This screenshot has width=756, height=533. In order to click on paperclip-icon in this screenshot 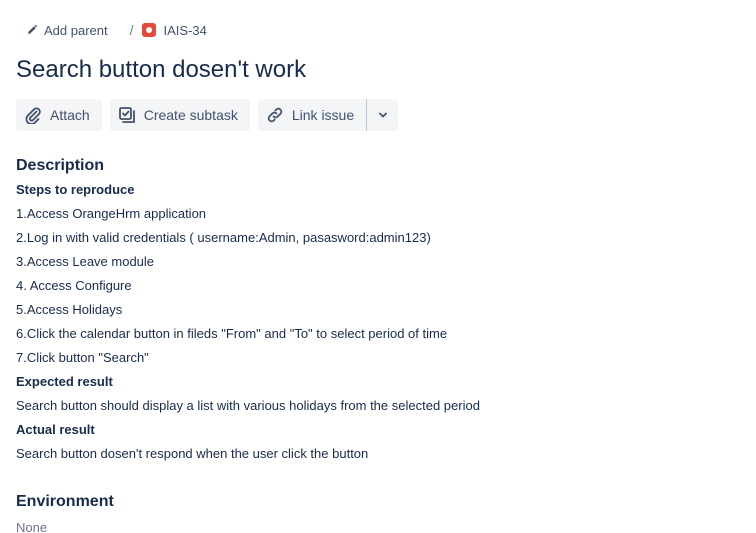, I will do `click(33, 115)`.